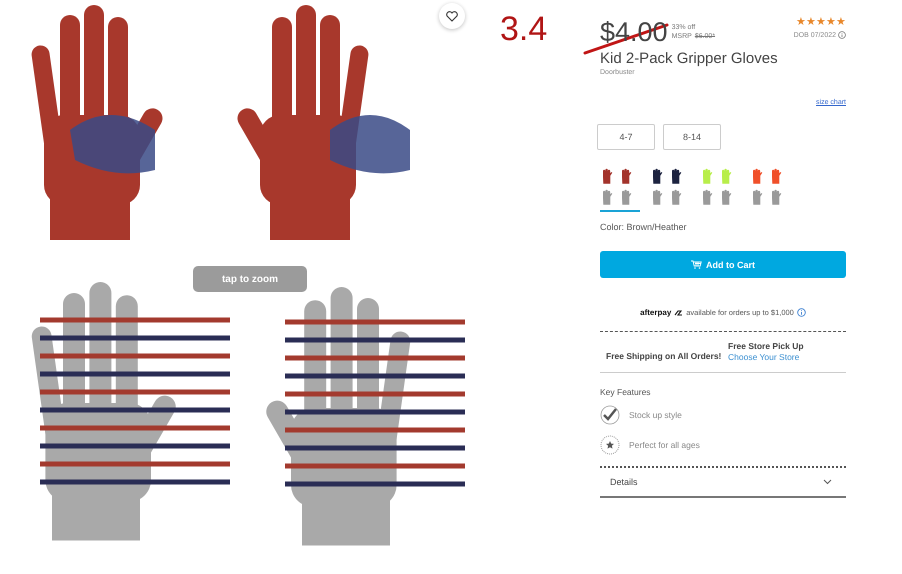 Image resolution: width=902 pixels, height=574 pixels. What do you see at coordinates (626, 137) in the screenshot?
I see `size-option: 4-7` at bounding box center [626, 137].